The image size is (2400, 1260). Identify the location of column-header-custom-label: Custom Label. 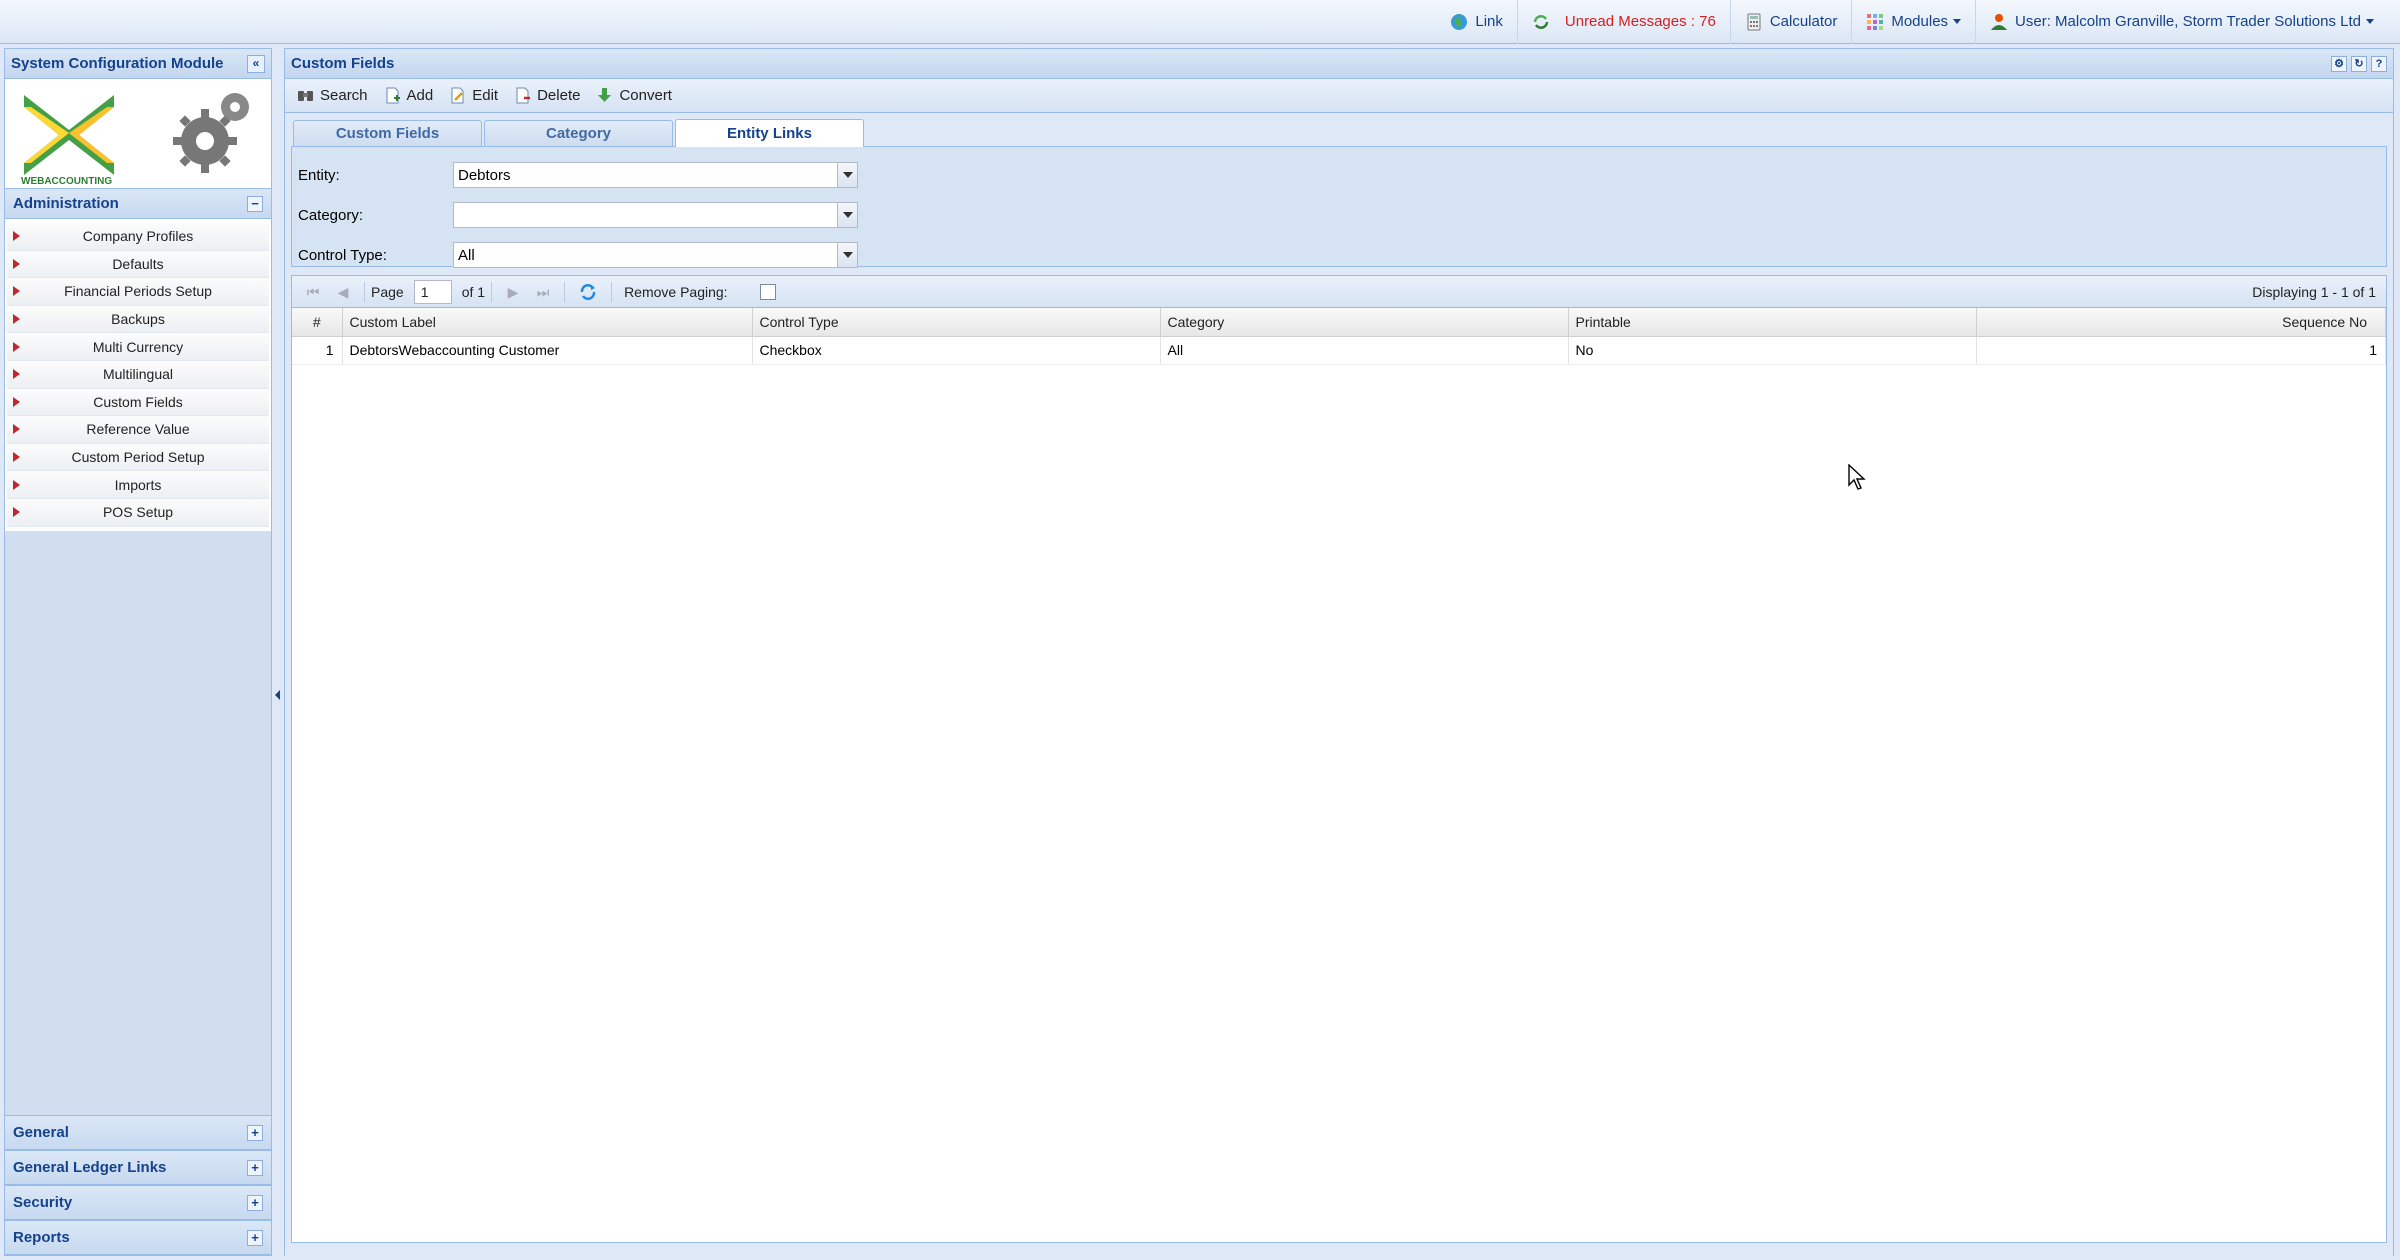
(547, 322).